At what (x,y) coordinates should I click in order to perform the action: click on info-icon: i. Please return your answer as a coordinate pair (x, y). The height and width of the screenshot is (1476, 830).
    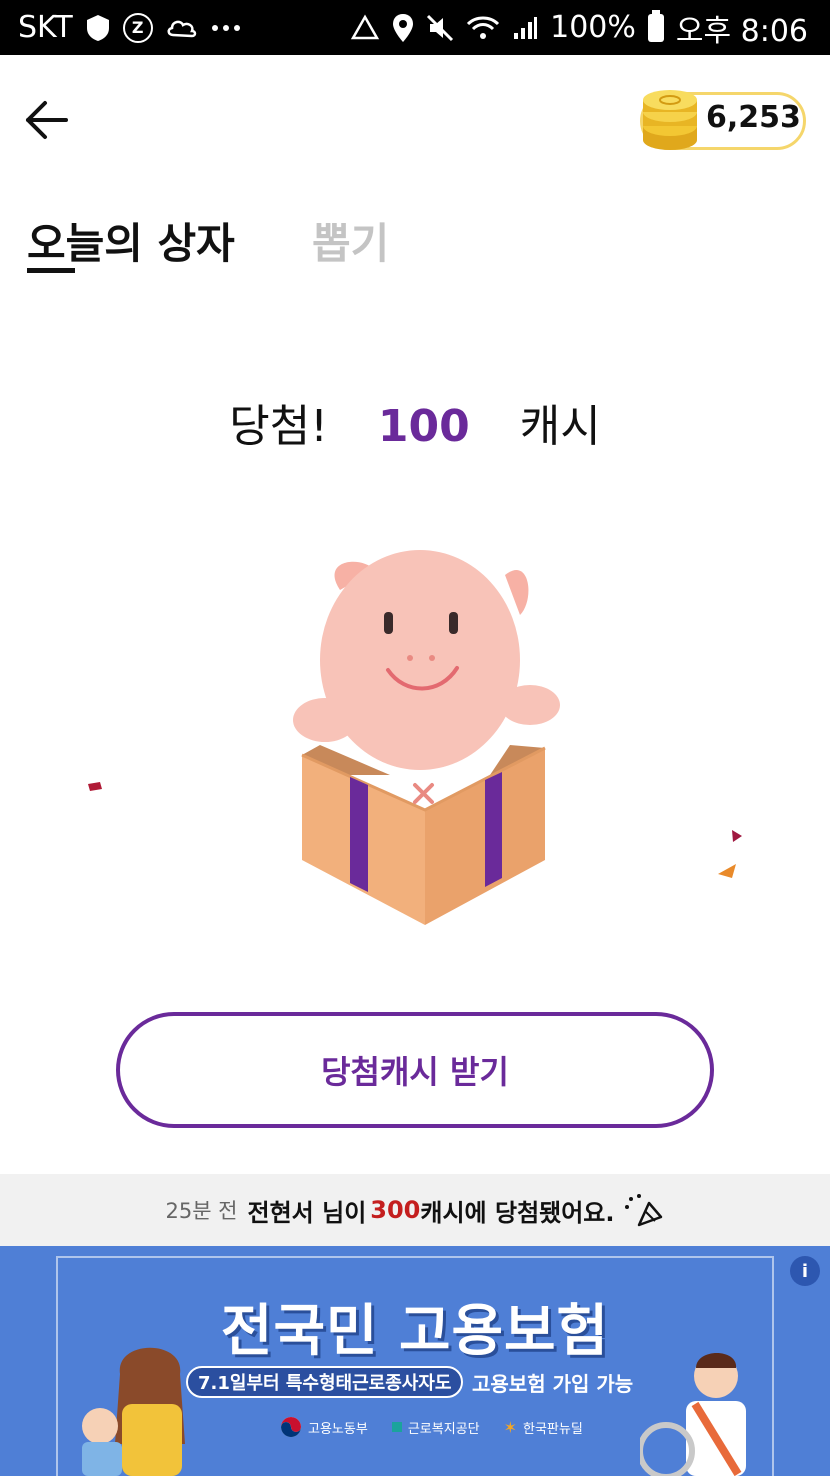
    Looking at the image, I should click on (805, 1271).